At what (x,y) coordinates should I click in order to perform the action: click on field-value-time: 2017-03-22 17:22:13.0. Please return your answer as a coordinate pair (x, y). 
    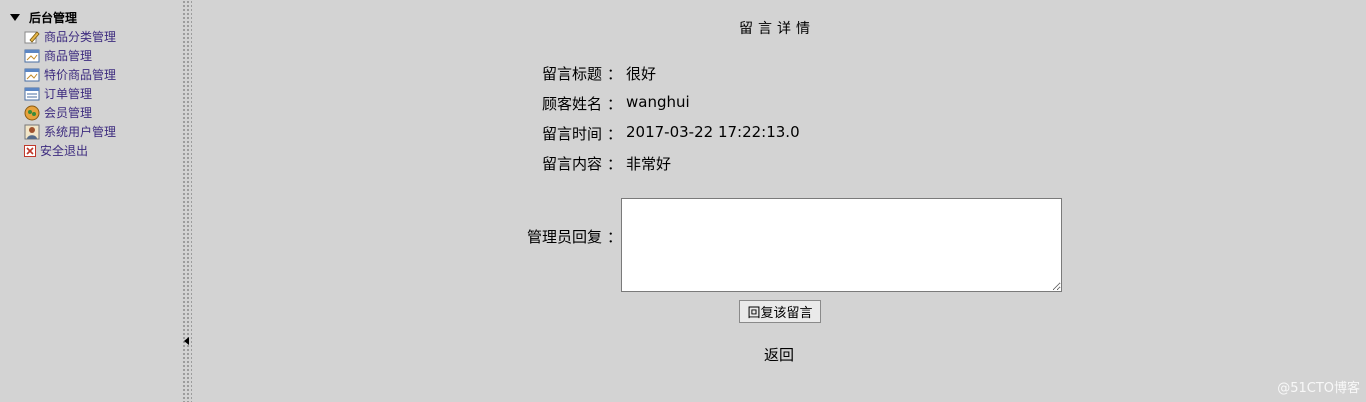
    Looking at the image, I should click on (713, 132).